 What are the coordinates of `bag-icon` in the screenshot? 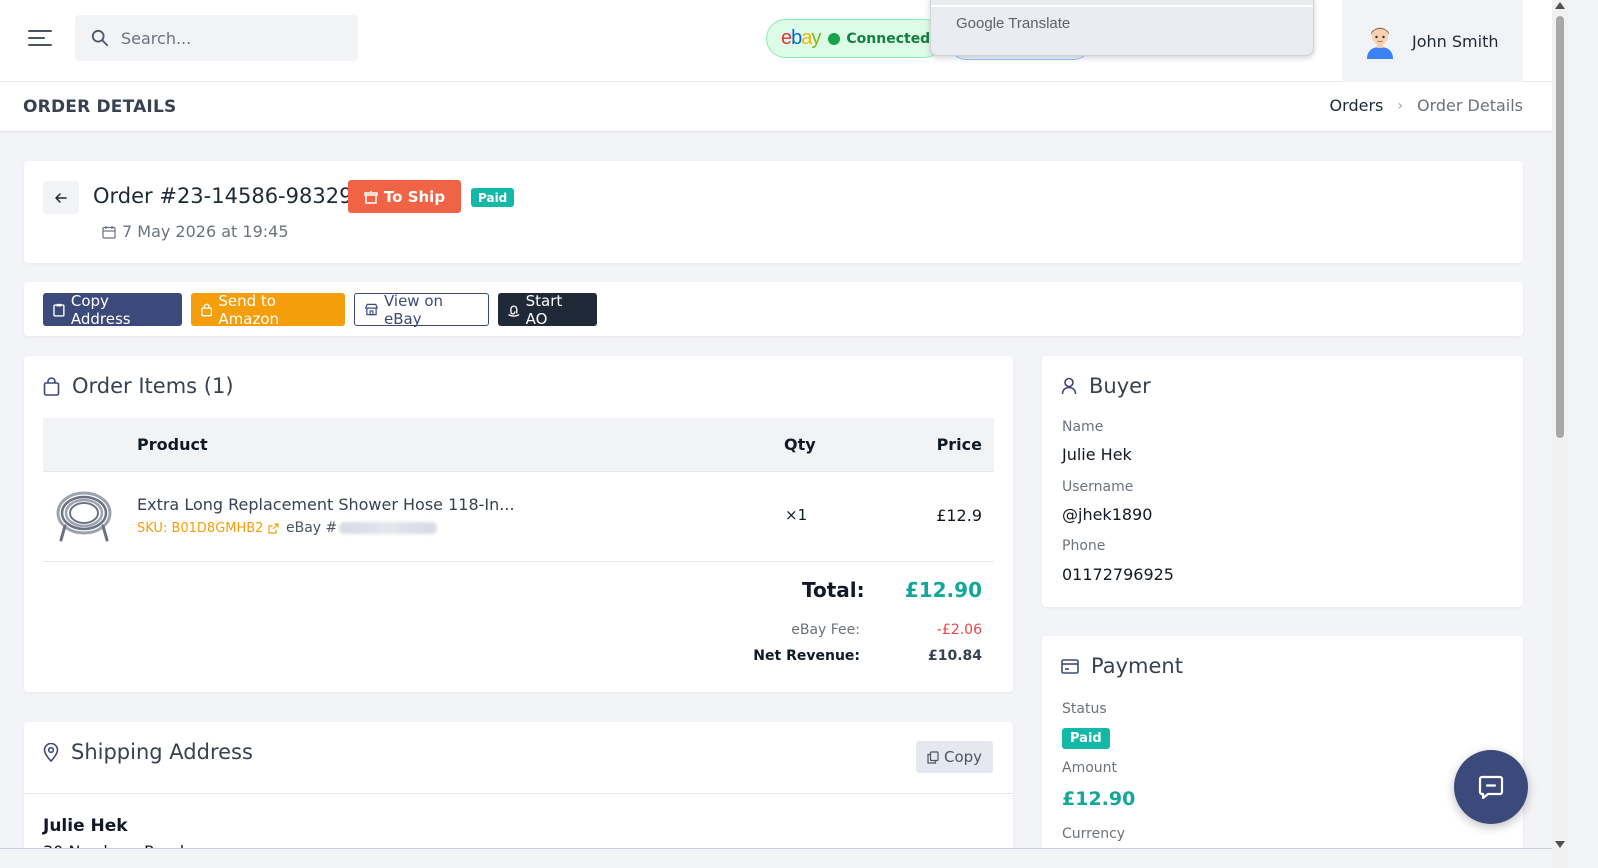 It's located at (207, 309).